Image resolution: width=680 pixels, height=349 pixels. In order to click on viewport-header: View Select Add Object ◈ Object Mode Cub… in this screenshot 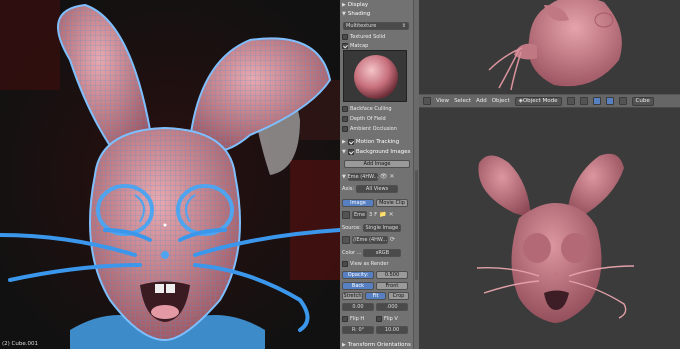, I will do `click(549, 101)`.